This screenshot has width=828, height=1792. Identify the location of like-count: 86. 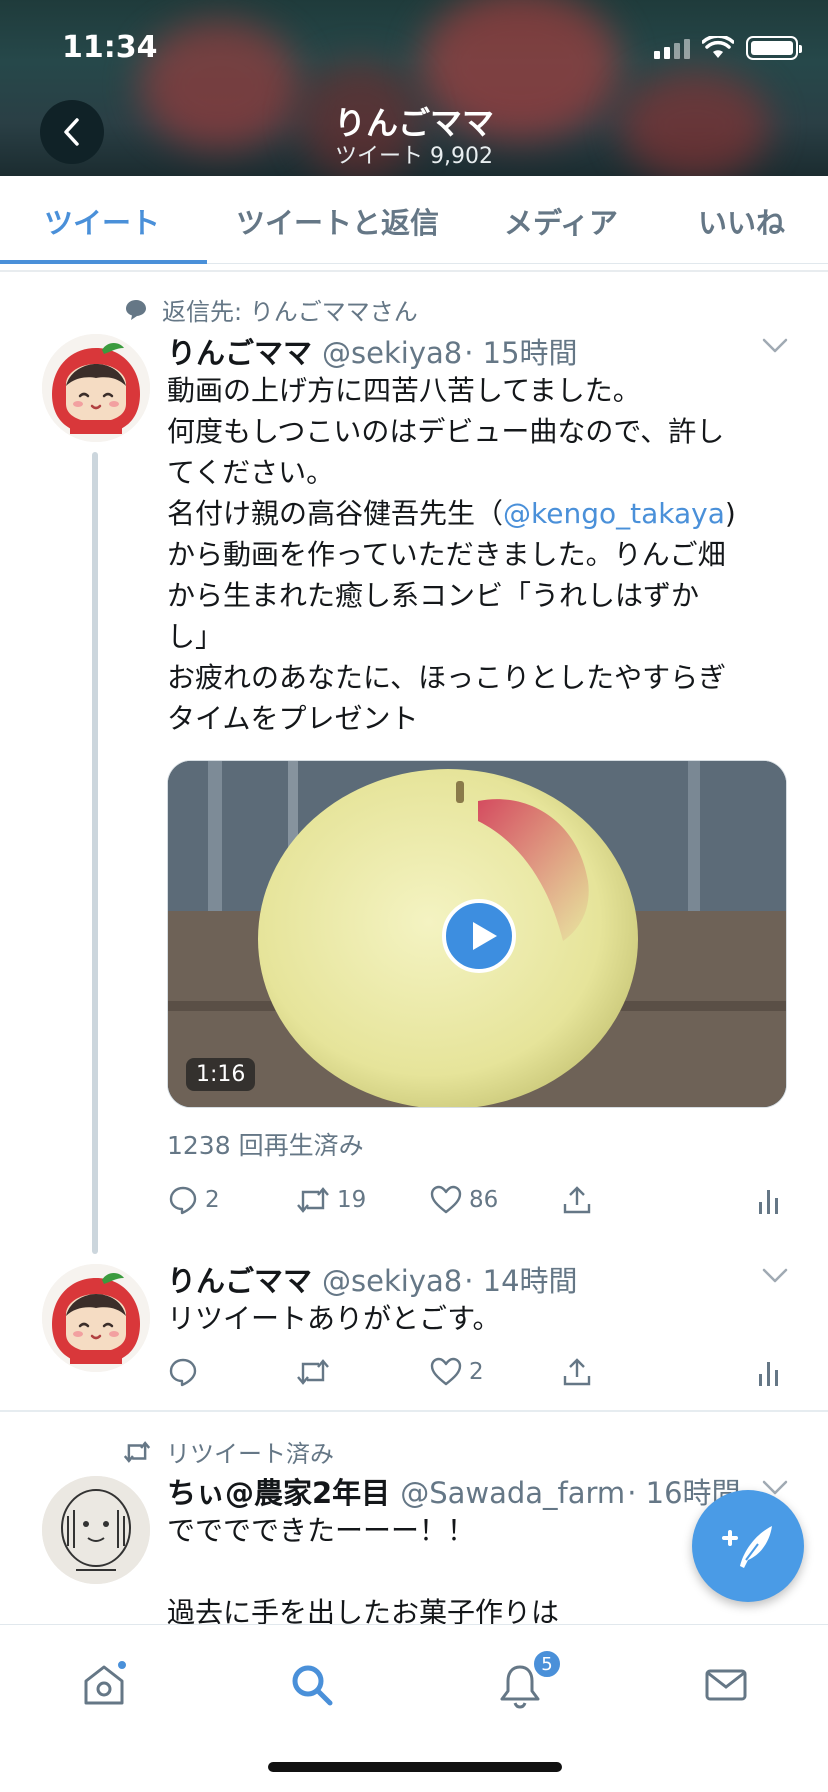
(484, 1200).